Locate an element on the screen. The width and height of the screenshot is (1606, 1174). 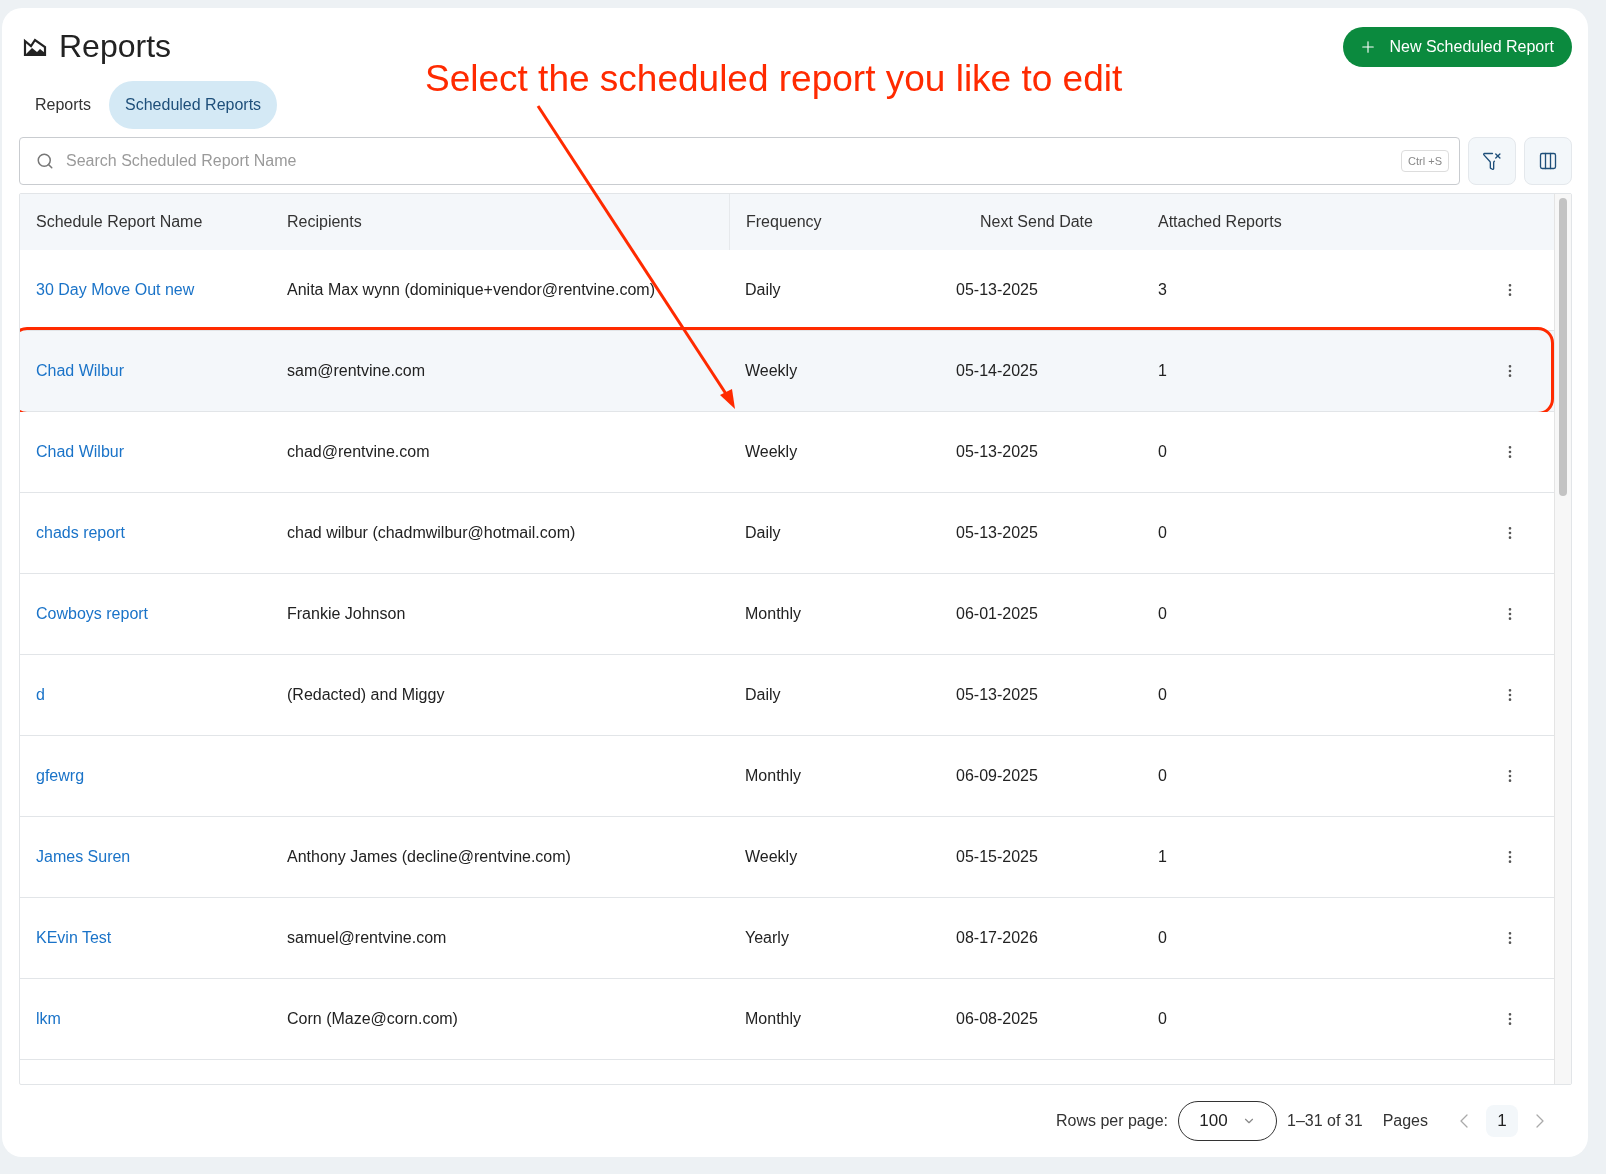
table-cell: 06-09-2025 is located at coordinates (997, 775).